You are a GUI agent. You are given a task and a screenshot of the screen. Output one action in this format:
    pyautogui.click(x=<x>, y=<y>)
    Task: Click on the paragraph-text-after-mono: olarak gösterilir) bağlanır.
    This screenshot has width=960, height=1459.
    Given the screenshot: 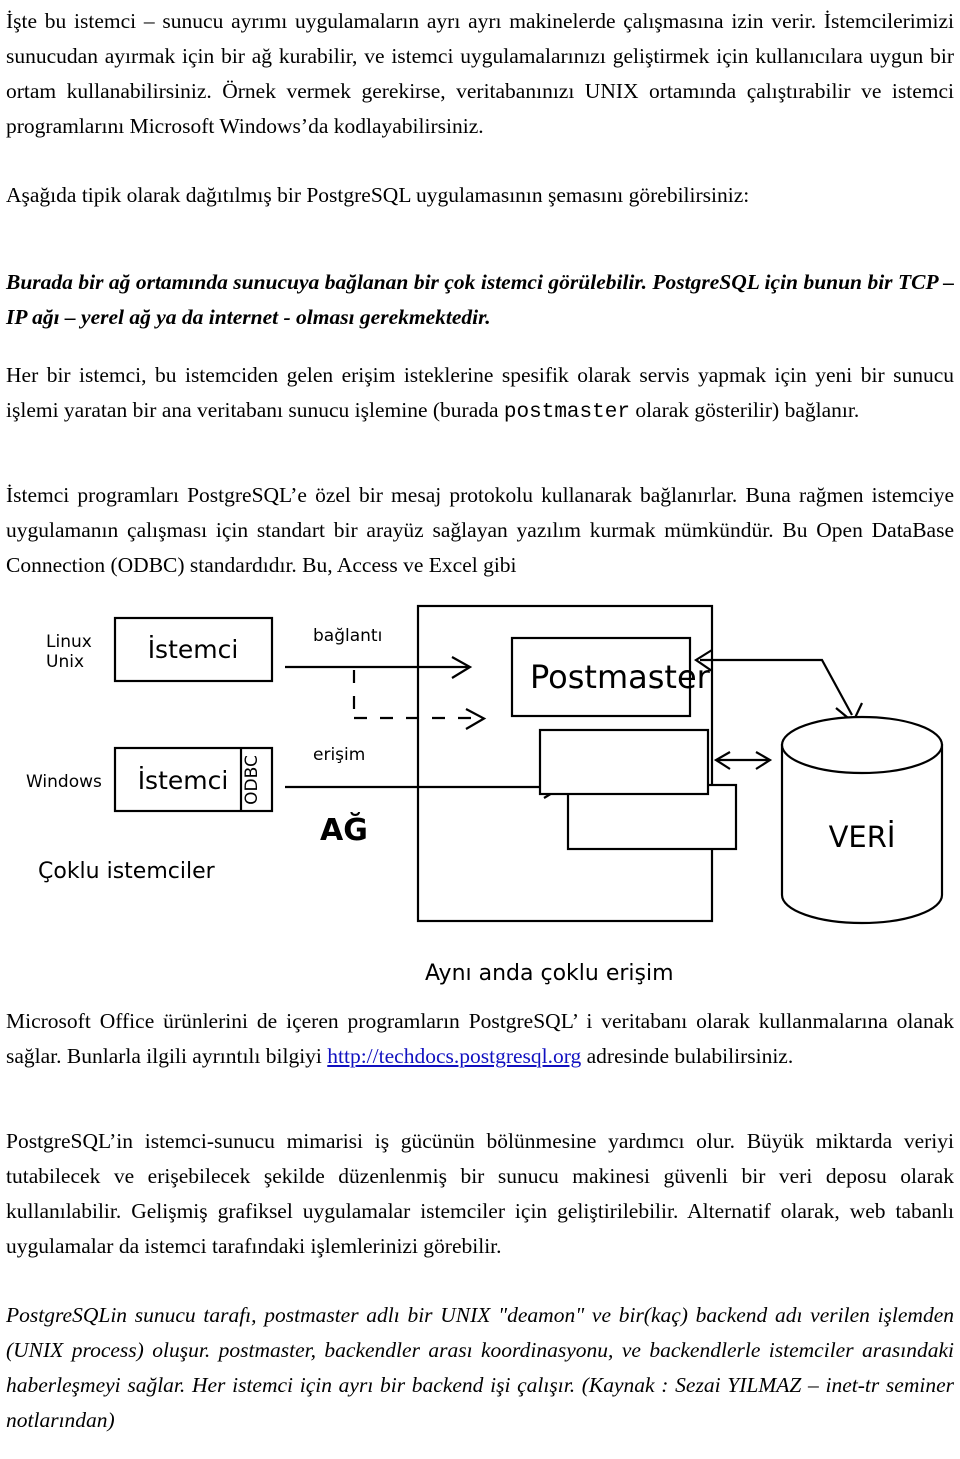 What is the action you would take?
    pyautogui.click(x=744, y=410)
    